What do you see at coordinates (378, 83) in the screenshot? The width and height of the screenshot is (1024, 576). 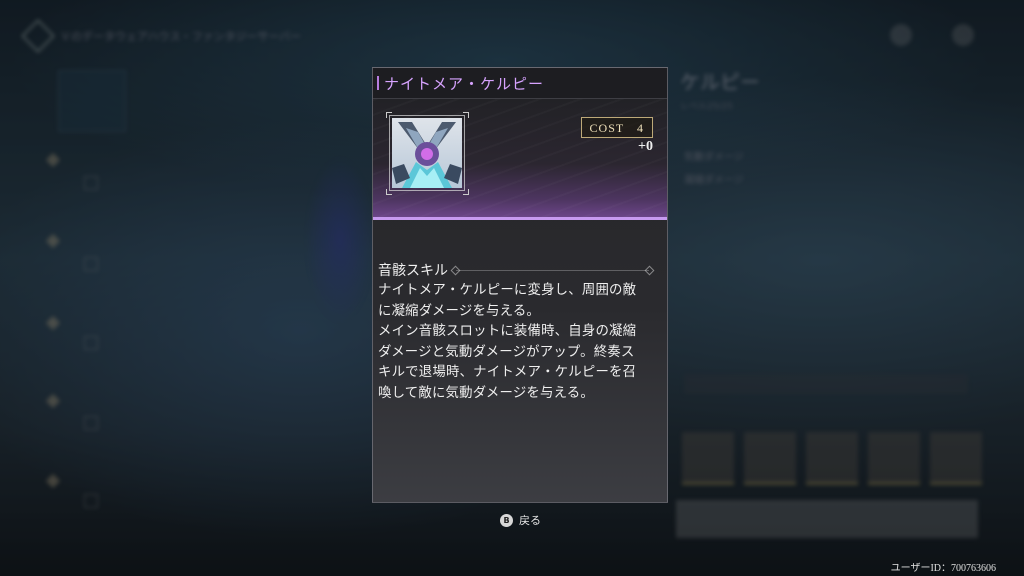 I see `title-accent-bar` at bounding box center [378, 83].